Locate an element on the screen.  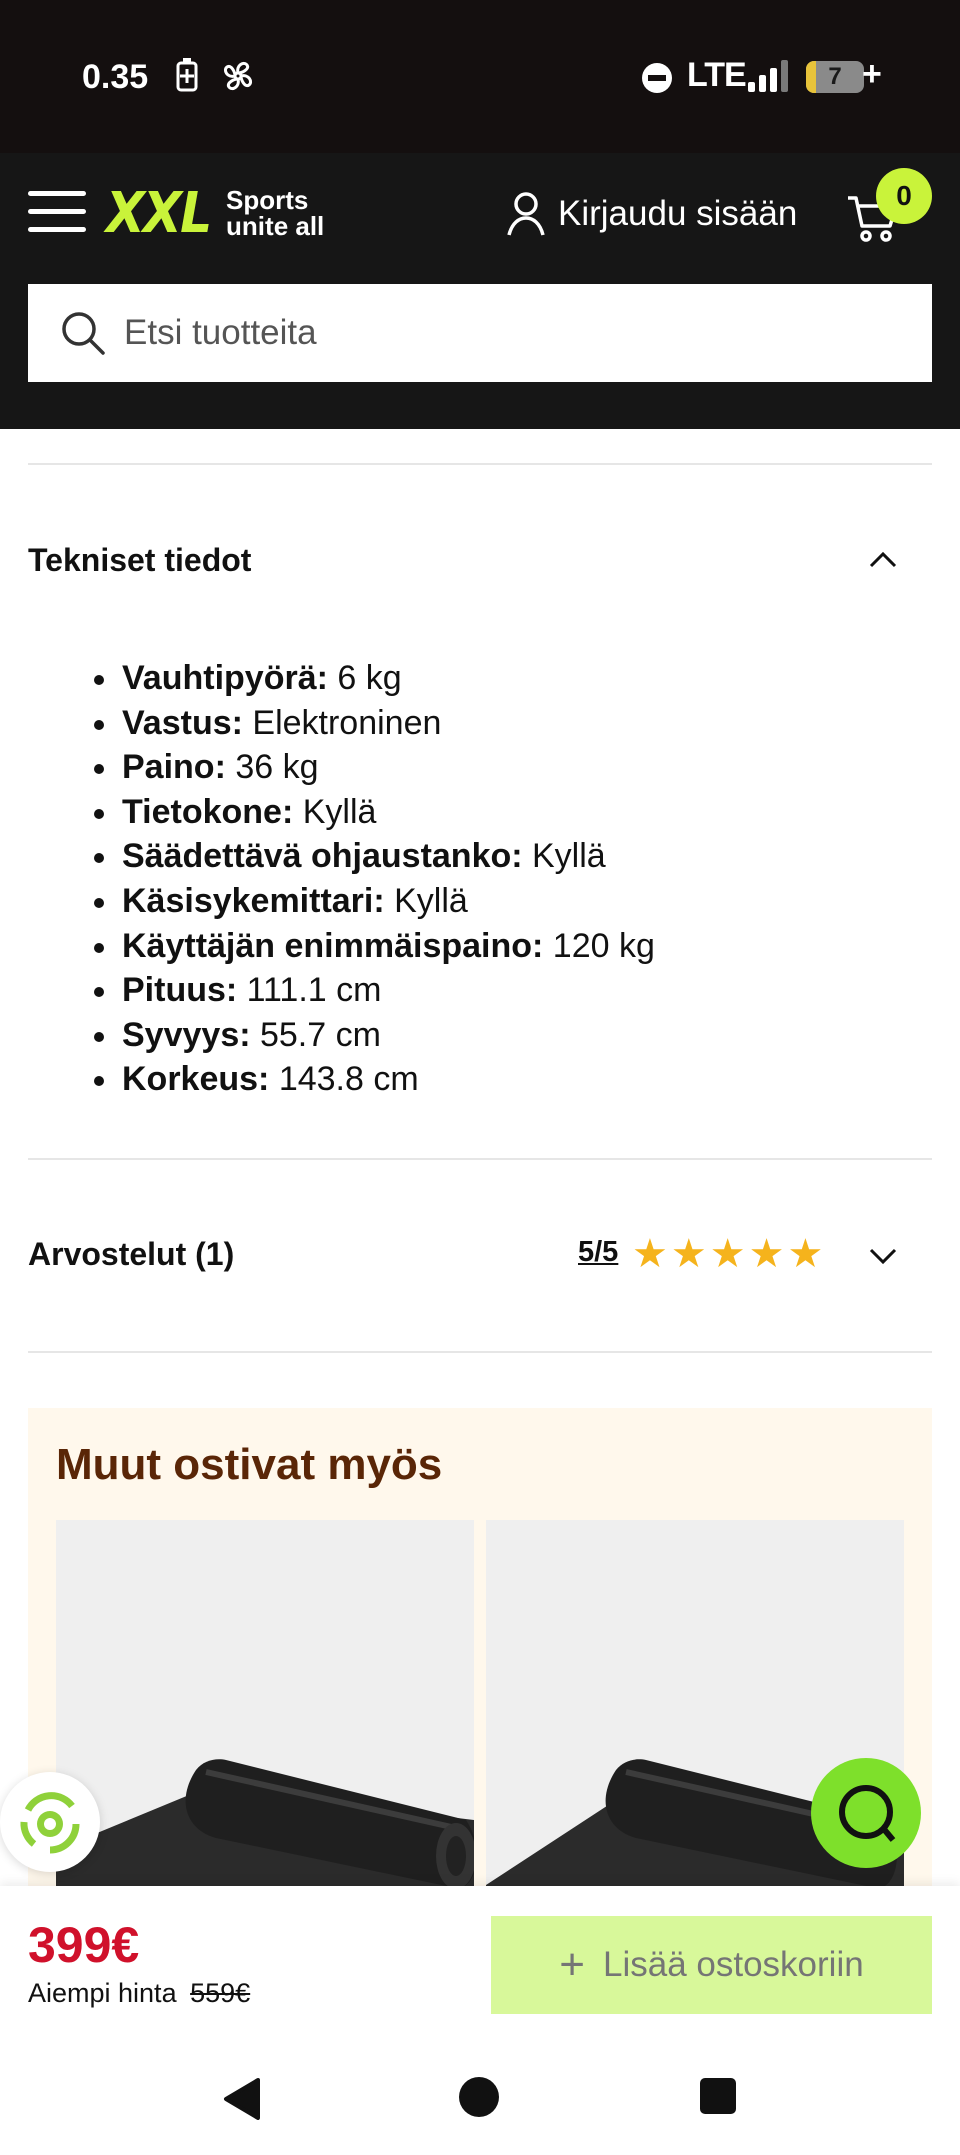
spec-value: 36 kg is located at coordinates (272, 767).